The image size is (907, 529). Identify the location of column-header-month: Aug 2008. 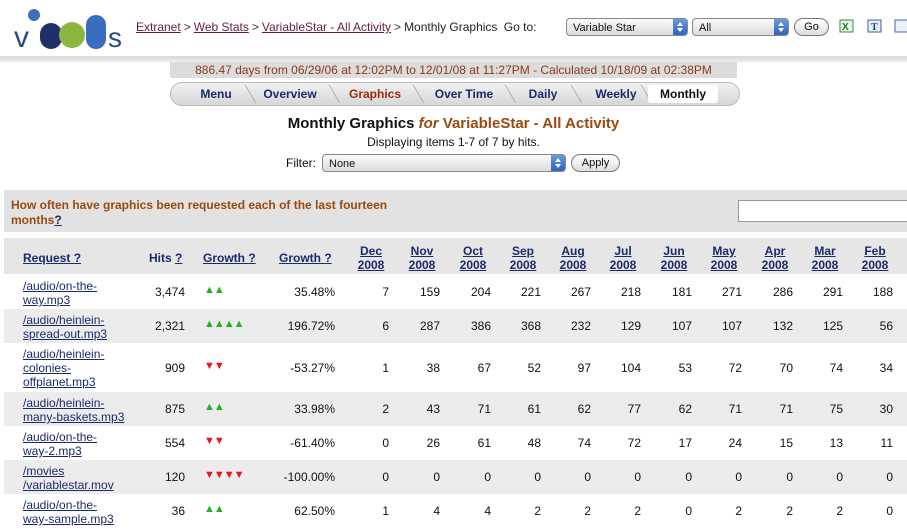
(573, 258).